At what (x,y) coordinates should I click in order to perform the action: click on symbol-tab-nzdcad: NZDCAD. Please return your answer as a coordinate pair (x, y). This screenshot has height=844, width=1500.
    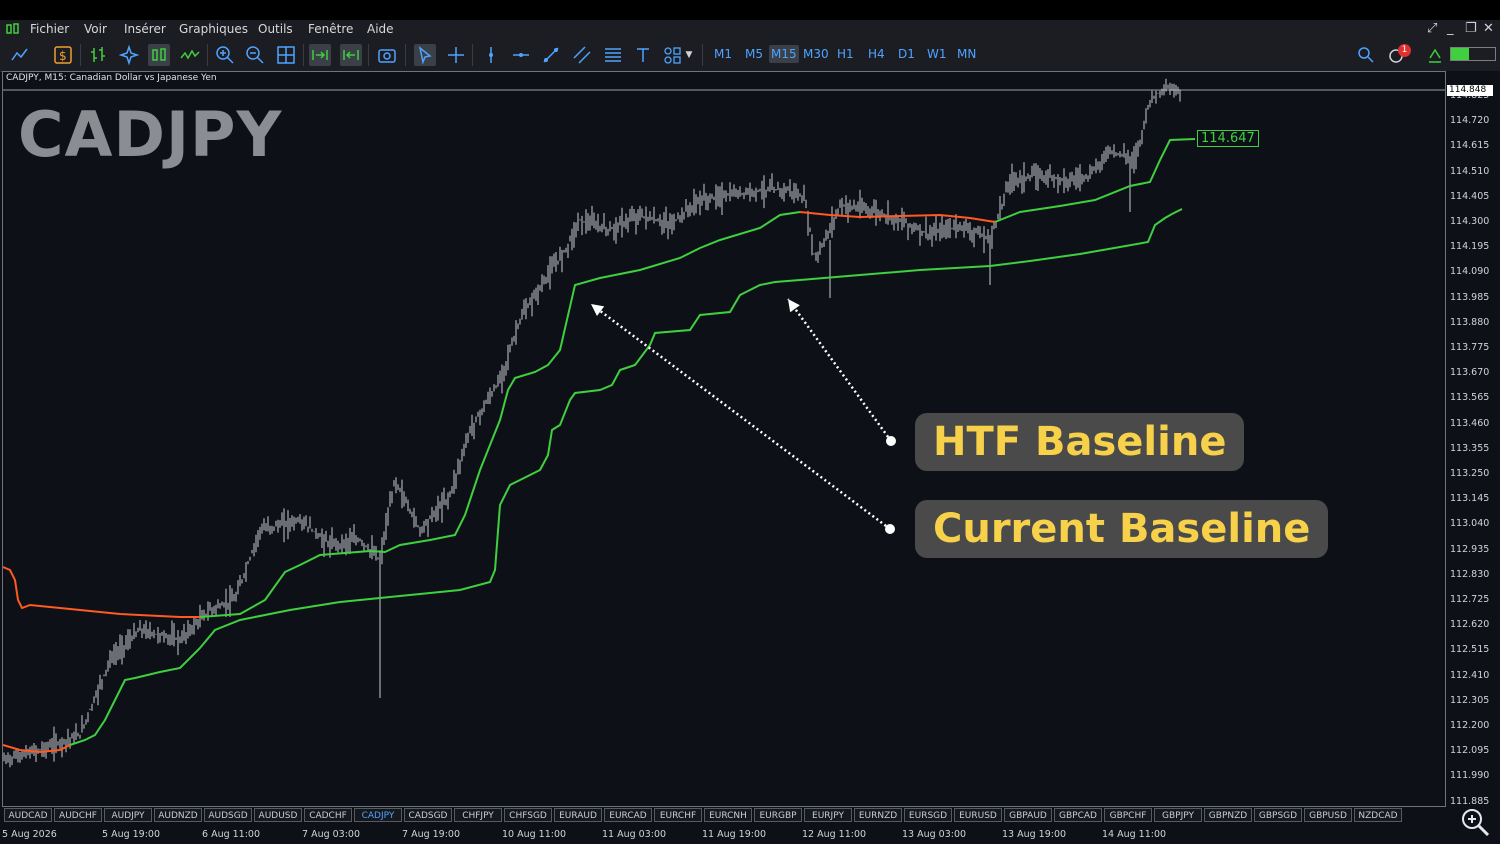
    Looking at the image, I should click on (1378, 815).